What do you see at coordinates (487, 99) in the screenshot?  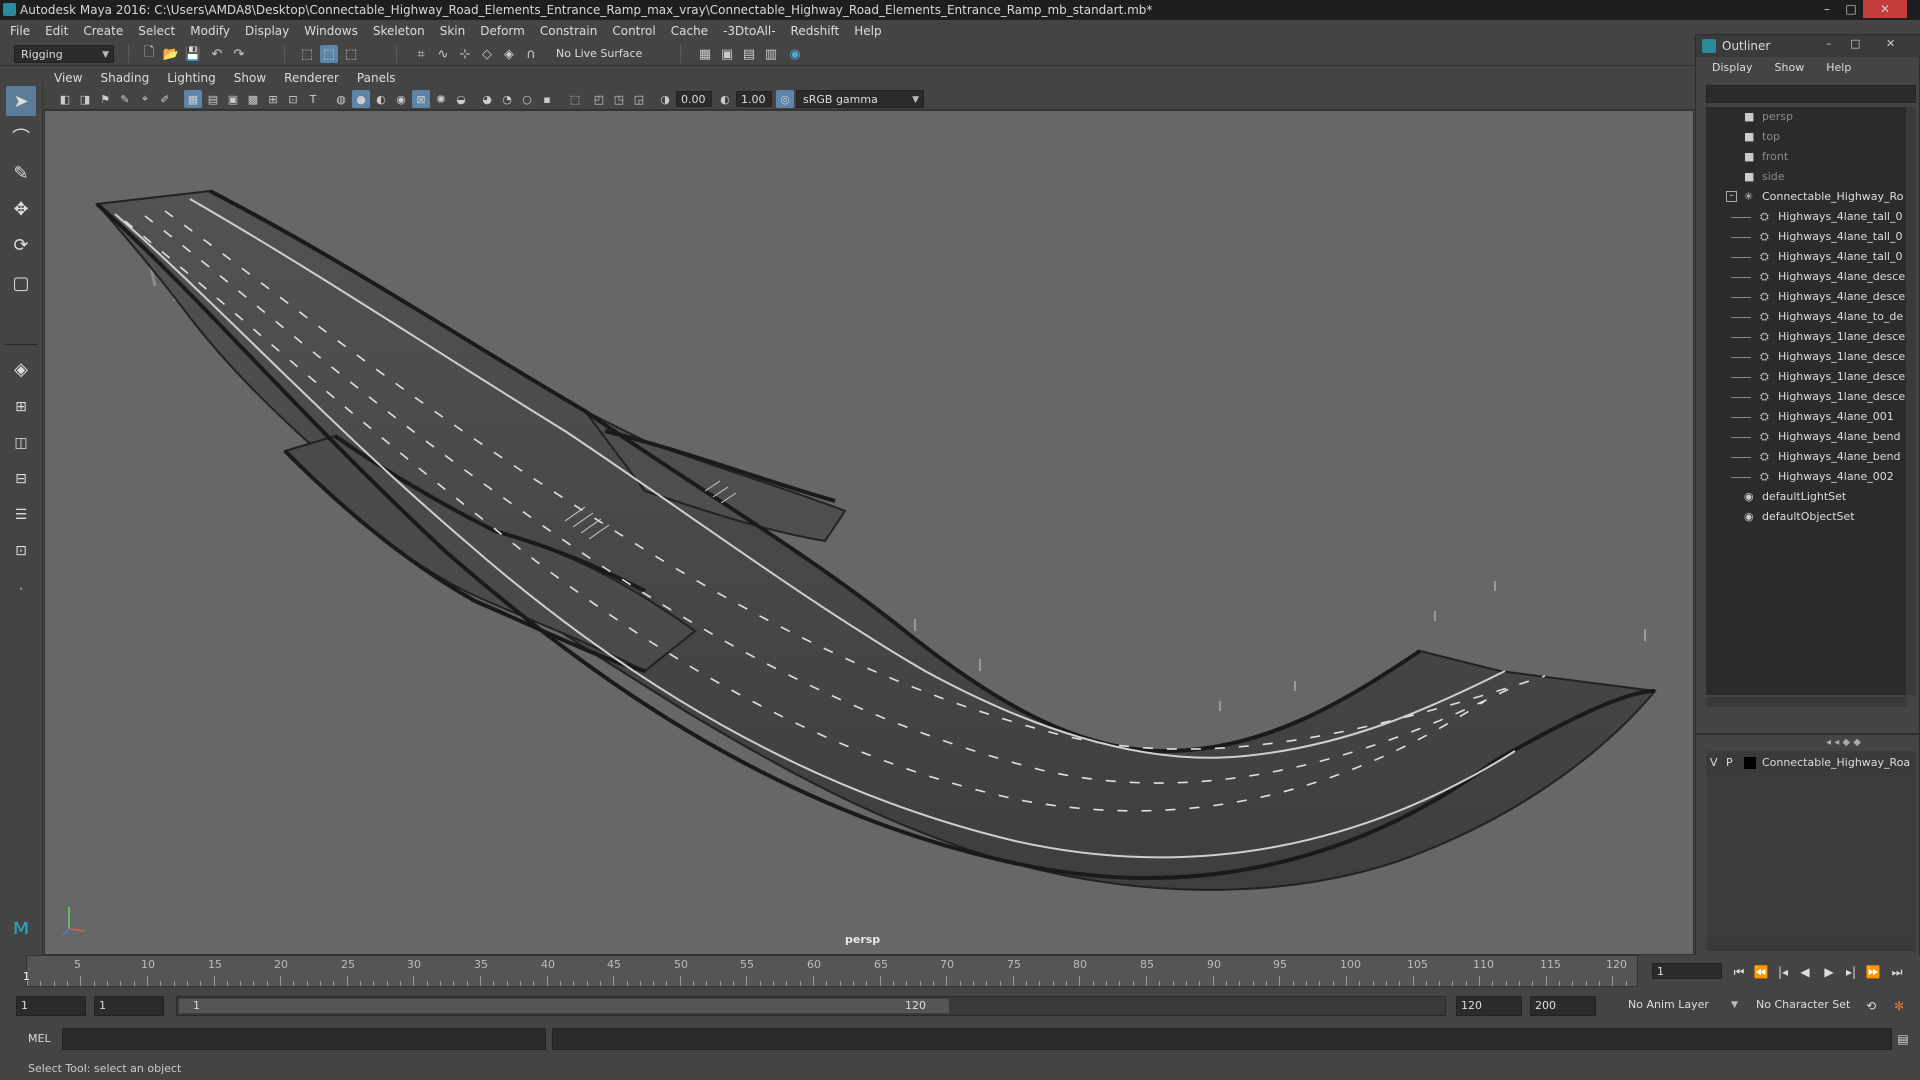 I see `screen-space-ao-icon: ◕` at bounding box center [487, 99].